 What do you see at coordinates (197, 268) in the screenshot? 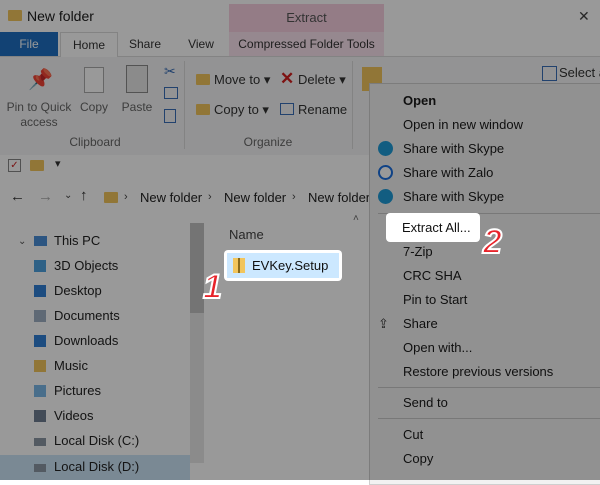
I see `nav-scrollbar-thumb` at bounding box center [197, 268].